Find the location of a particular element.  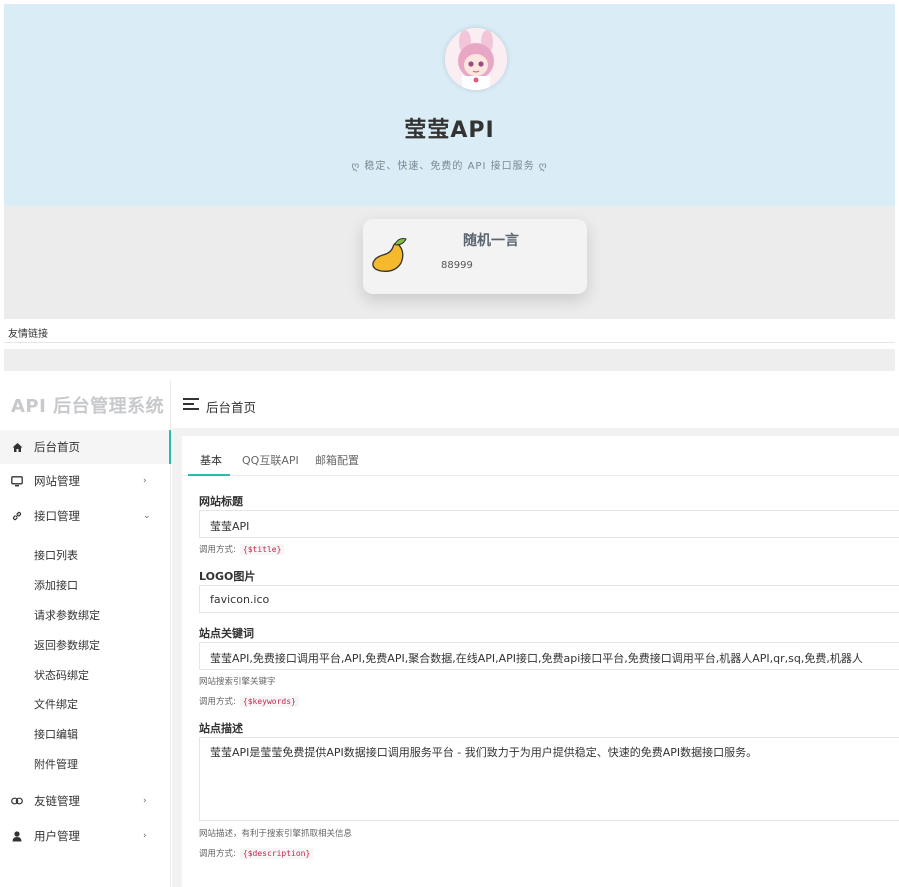

keywords-label: 站点关键词 is located at coordinates (226, 633).